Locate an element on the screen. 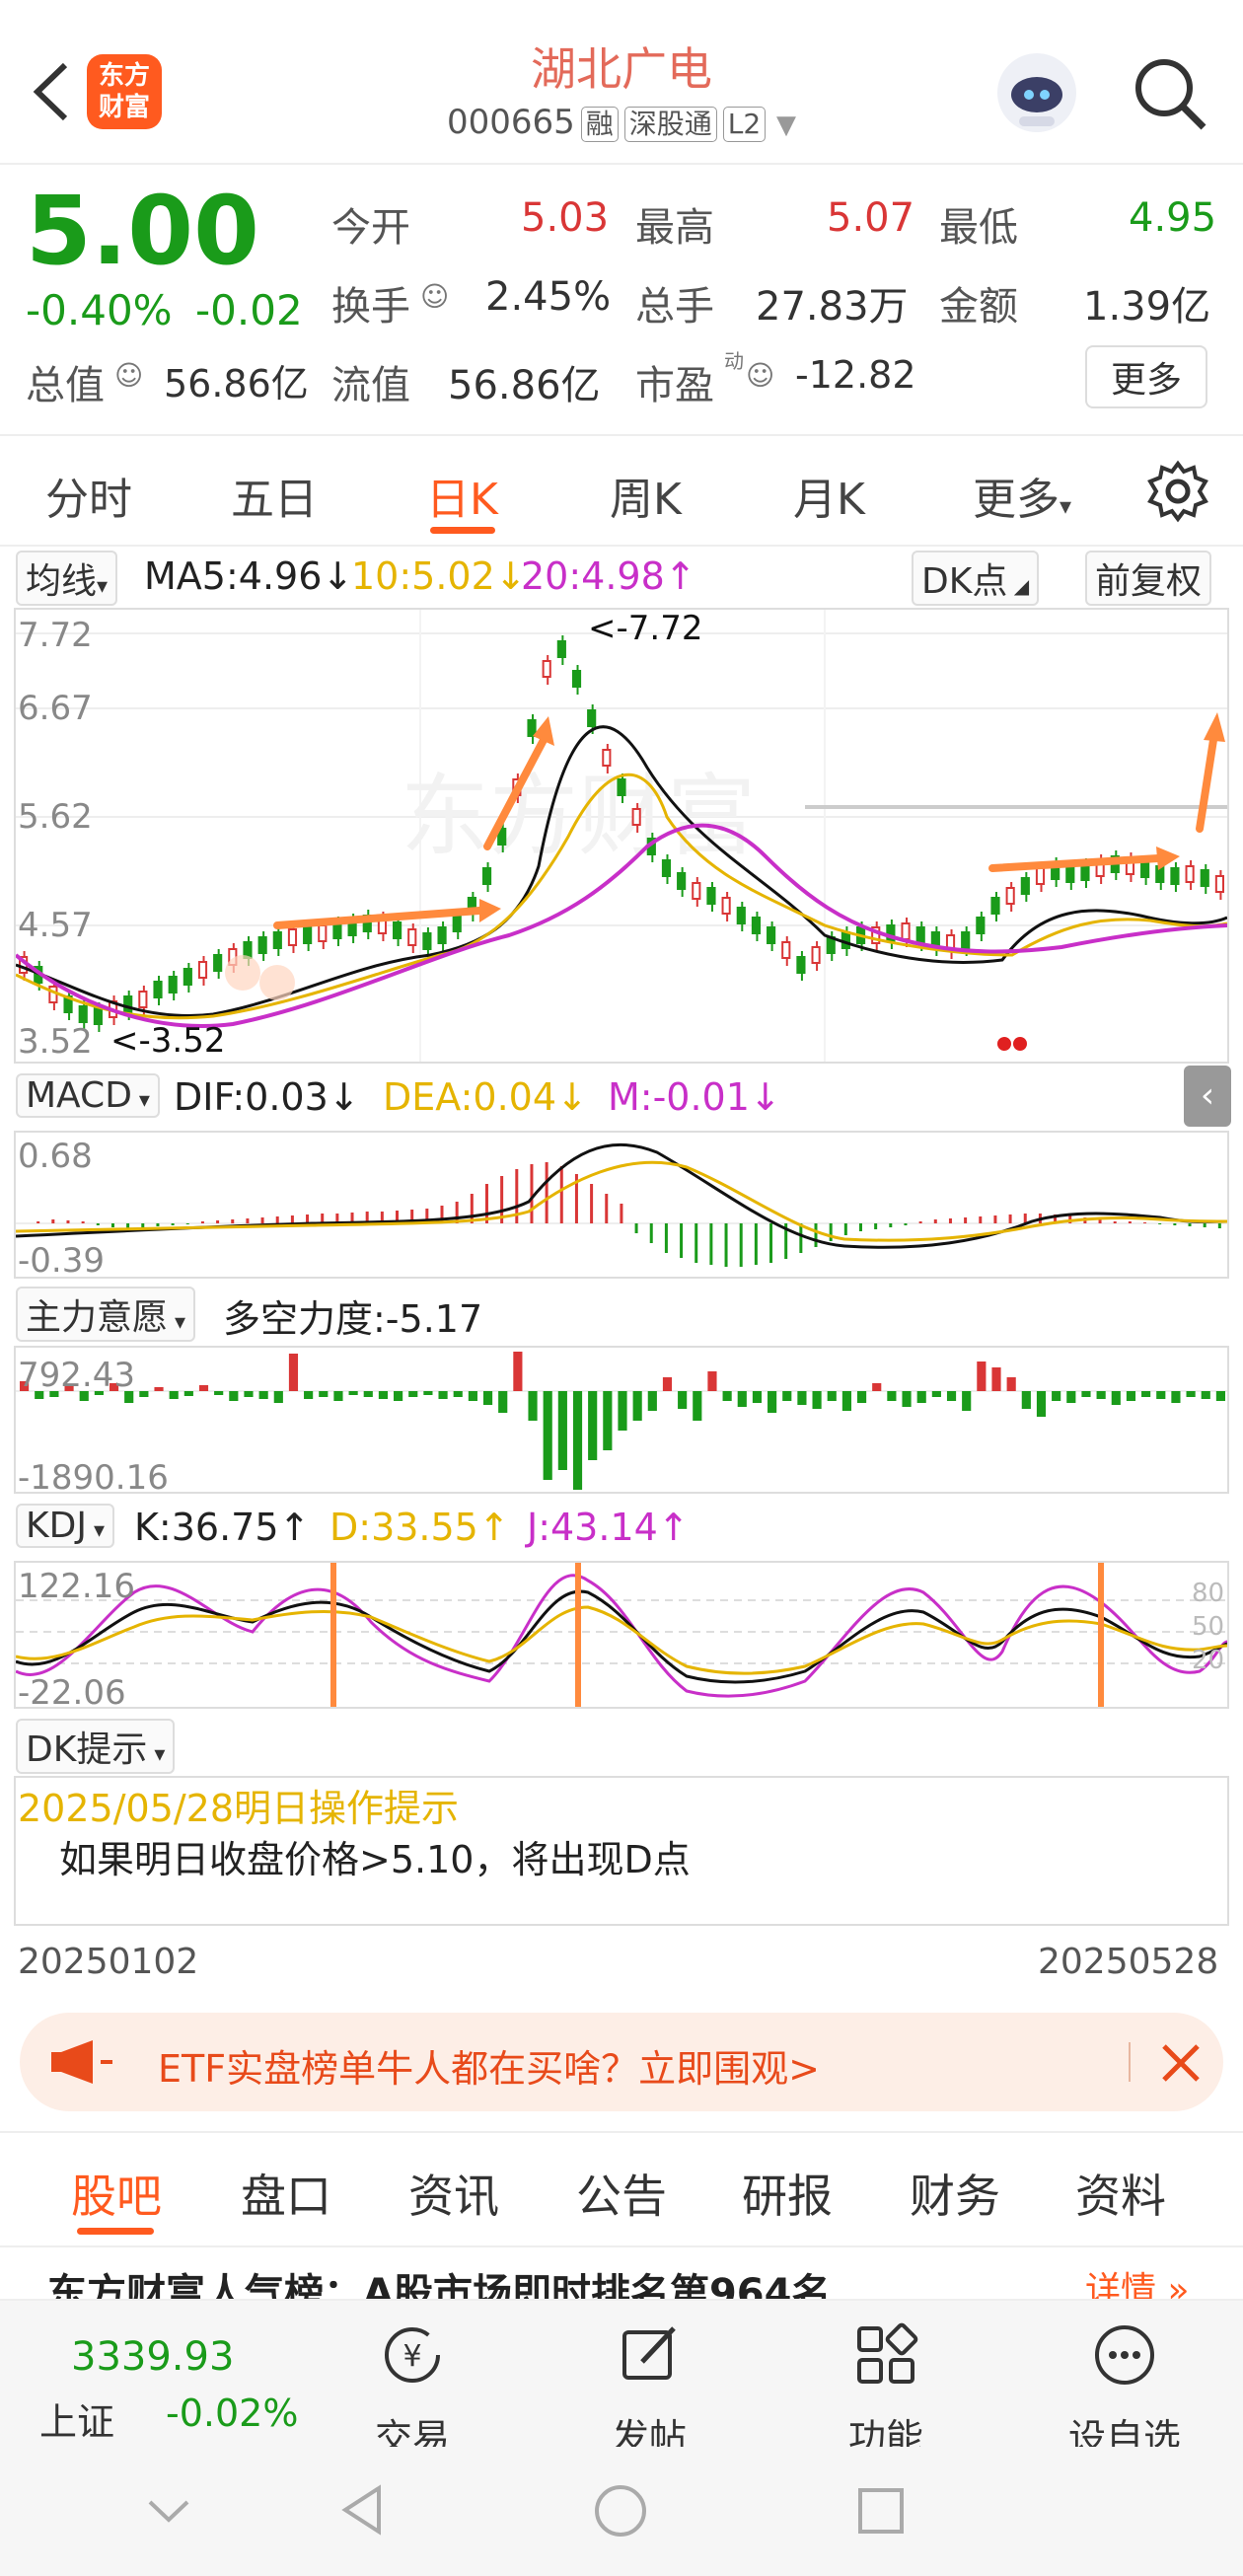 This screenshot has height=2576, width=1243. macd-chart: 0.68 -0.39 is located at coordinates (621, 1206).